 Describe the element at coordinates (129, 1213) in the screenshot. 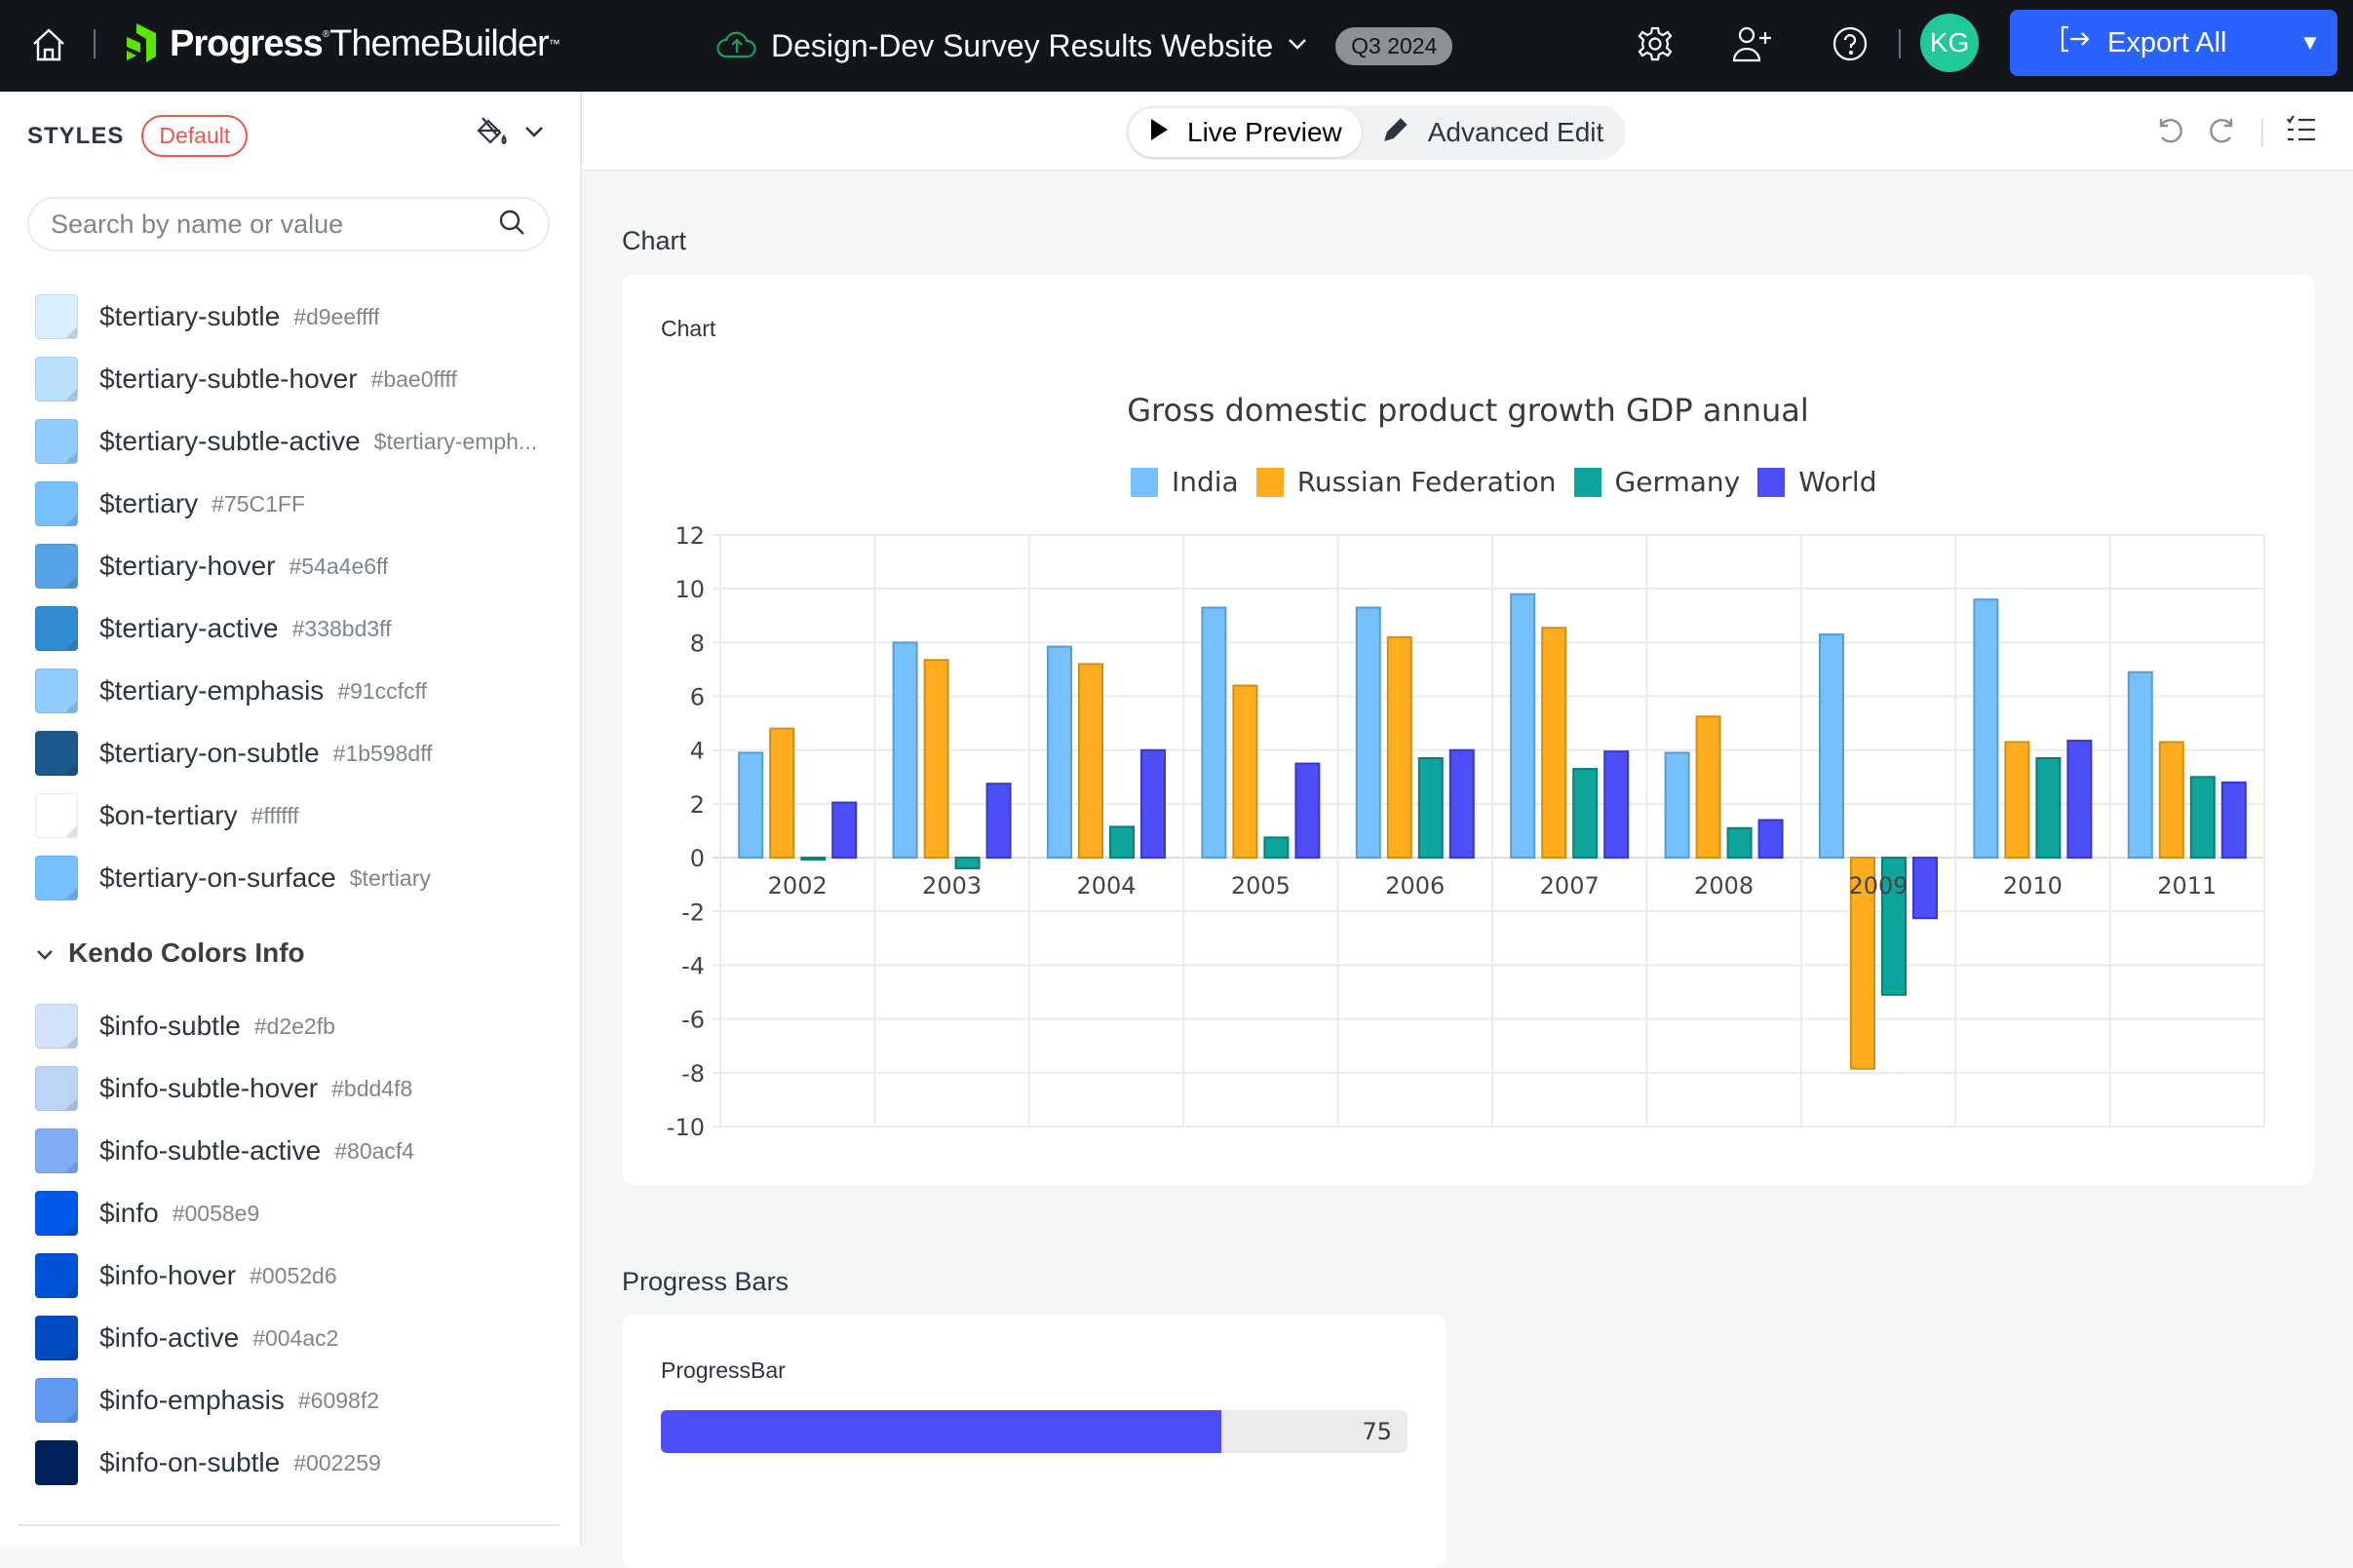

I see `color-variable-name: $info` at that location.